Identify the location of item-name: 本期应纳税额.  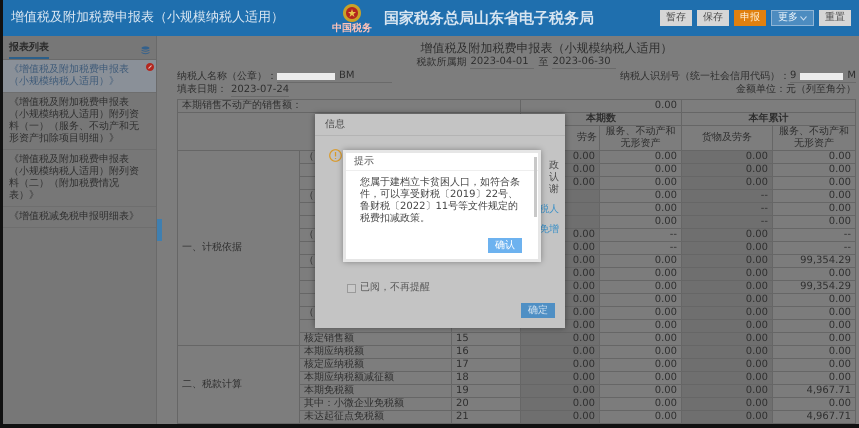
(334, 352).